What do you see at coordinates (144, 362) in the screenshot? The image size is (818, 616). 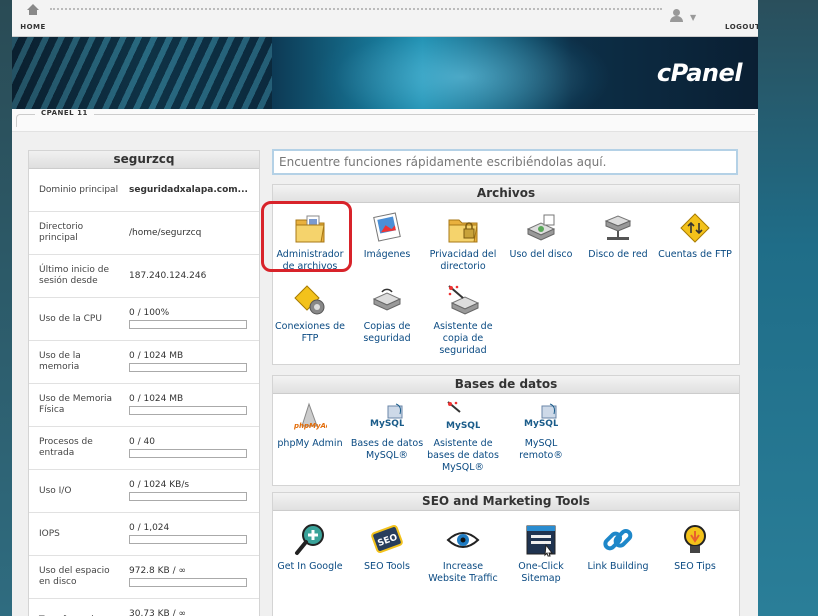 I see `stat-row: Uso de la memoria 0 / 1024 MB` at bounding box center [144, 362].